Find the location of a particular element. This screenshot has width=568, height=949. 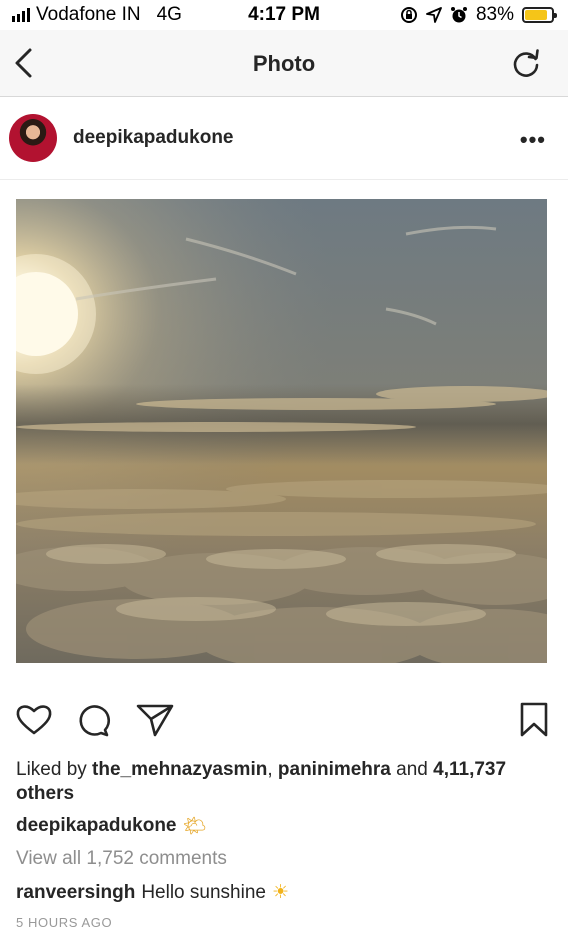

page-title: Photo is located at coordinates (284, 63).